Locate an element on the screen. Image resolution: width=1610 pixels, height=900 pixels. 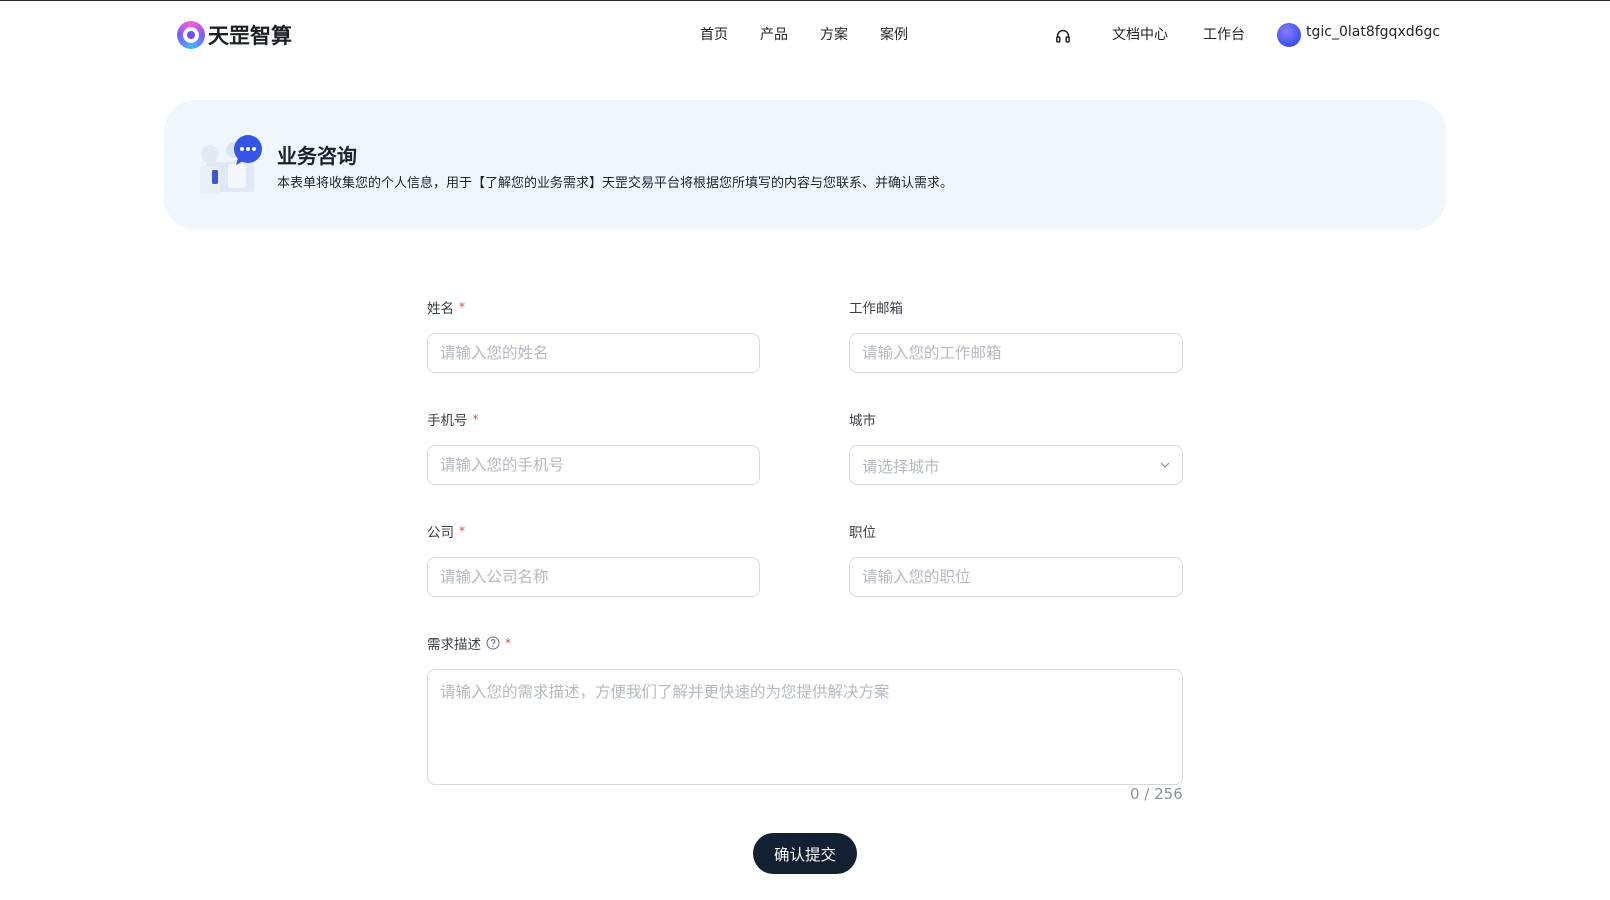
phone-input is located at coordinates (593, 465).